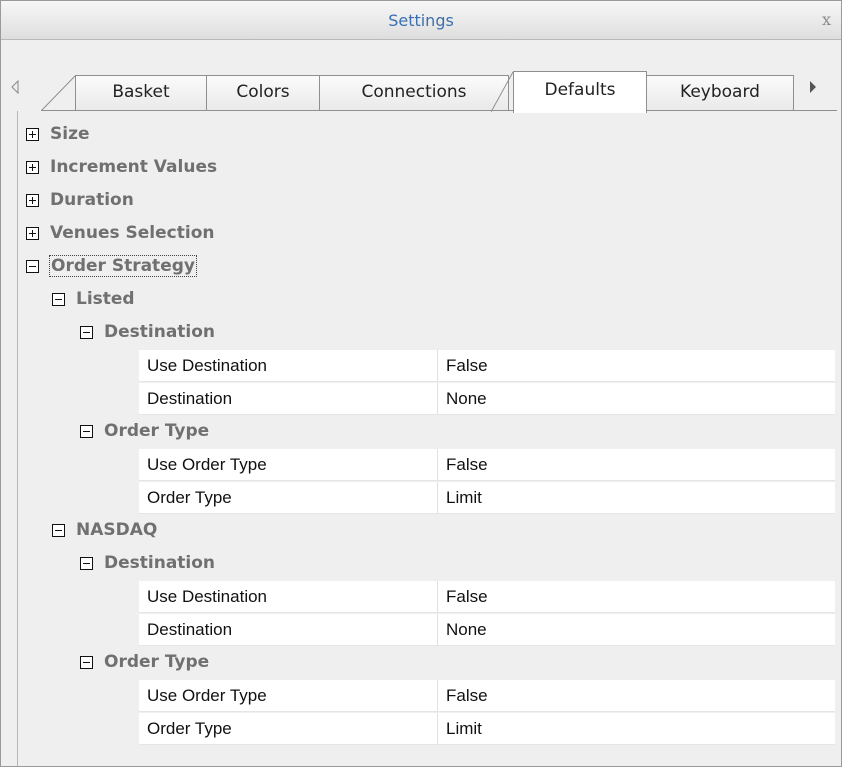 This screenshot has height=767, width=842. Describe the element at coordinates (426, 300) in the screenshot. I see `group-listed: Listed` at that location.